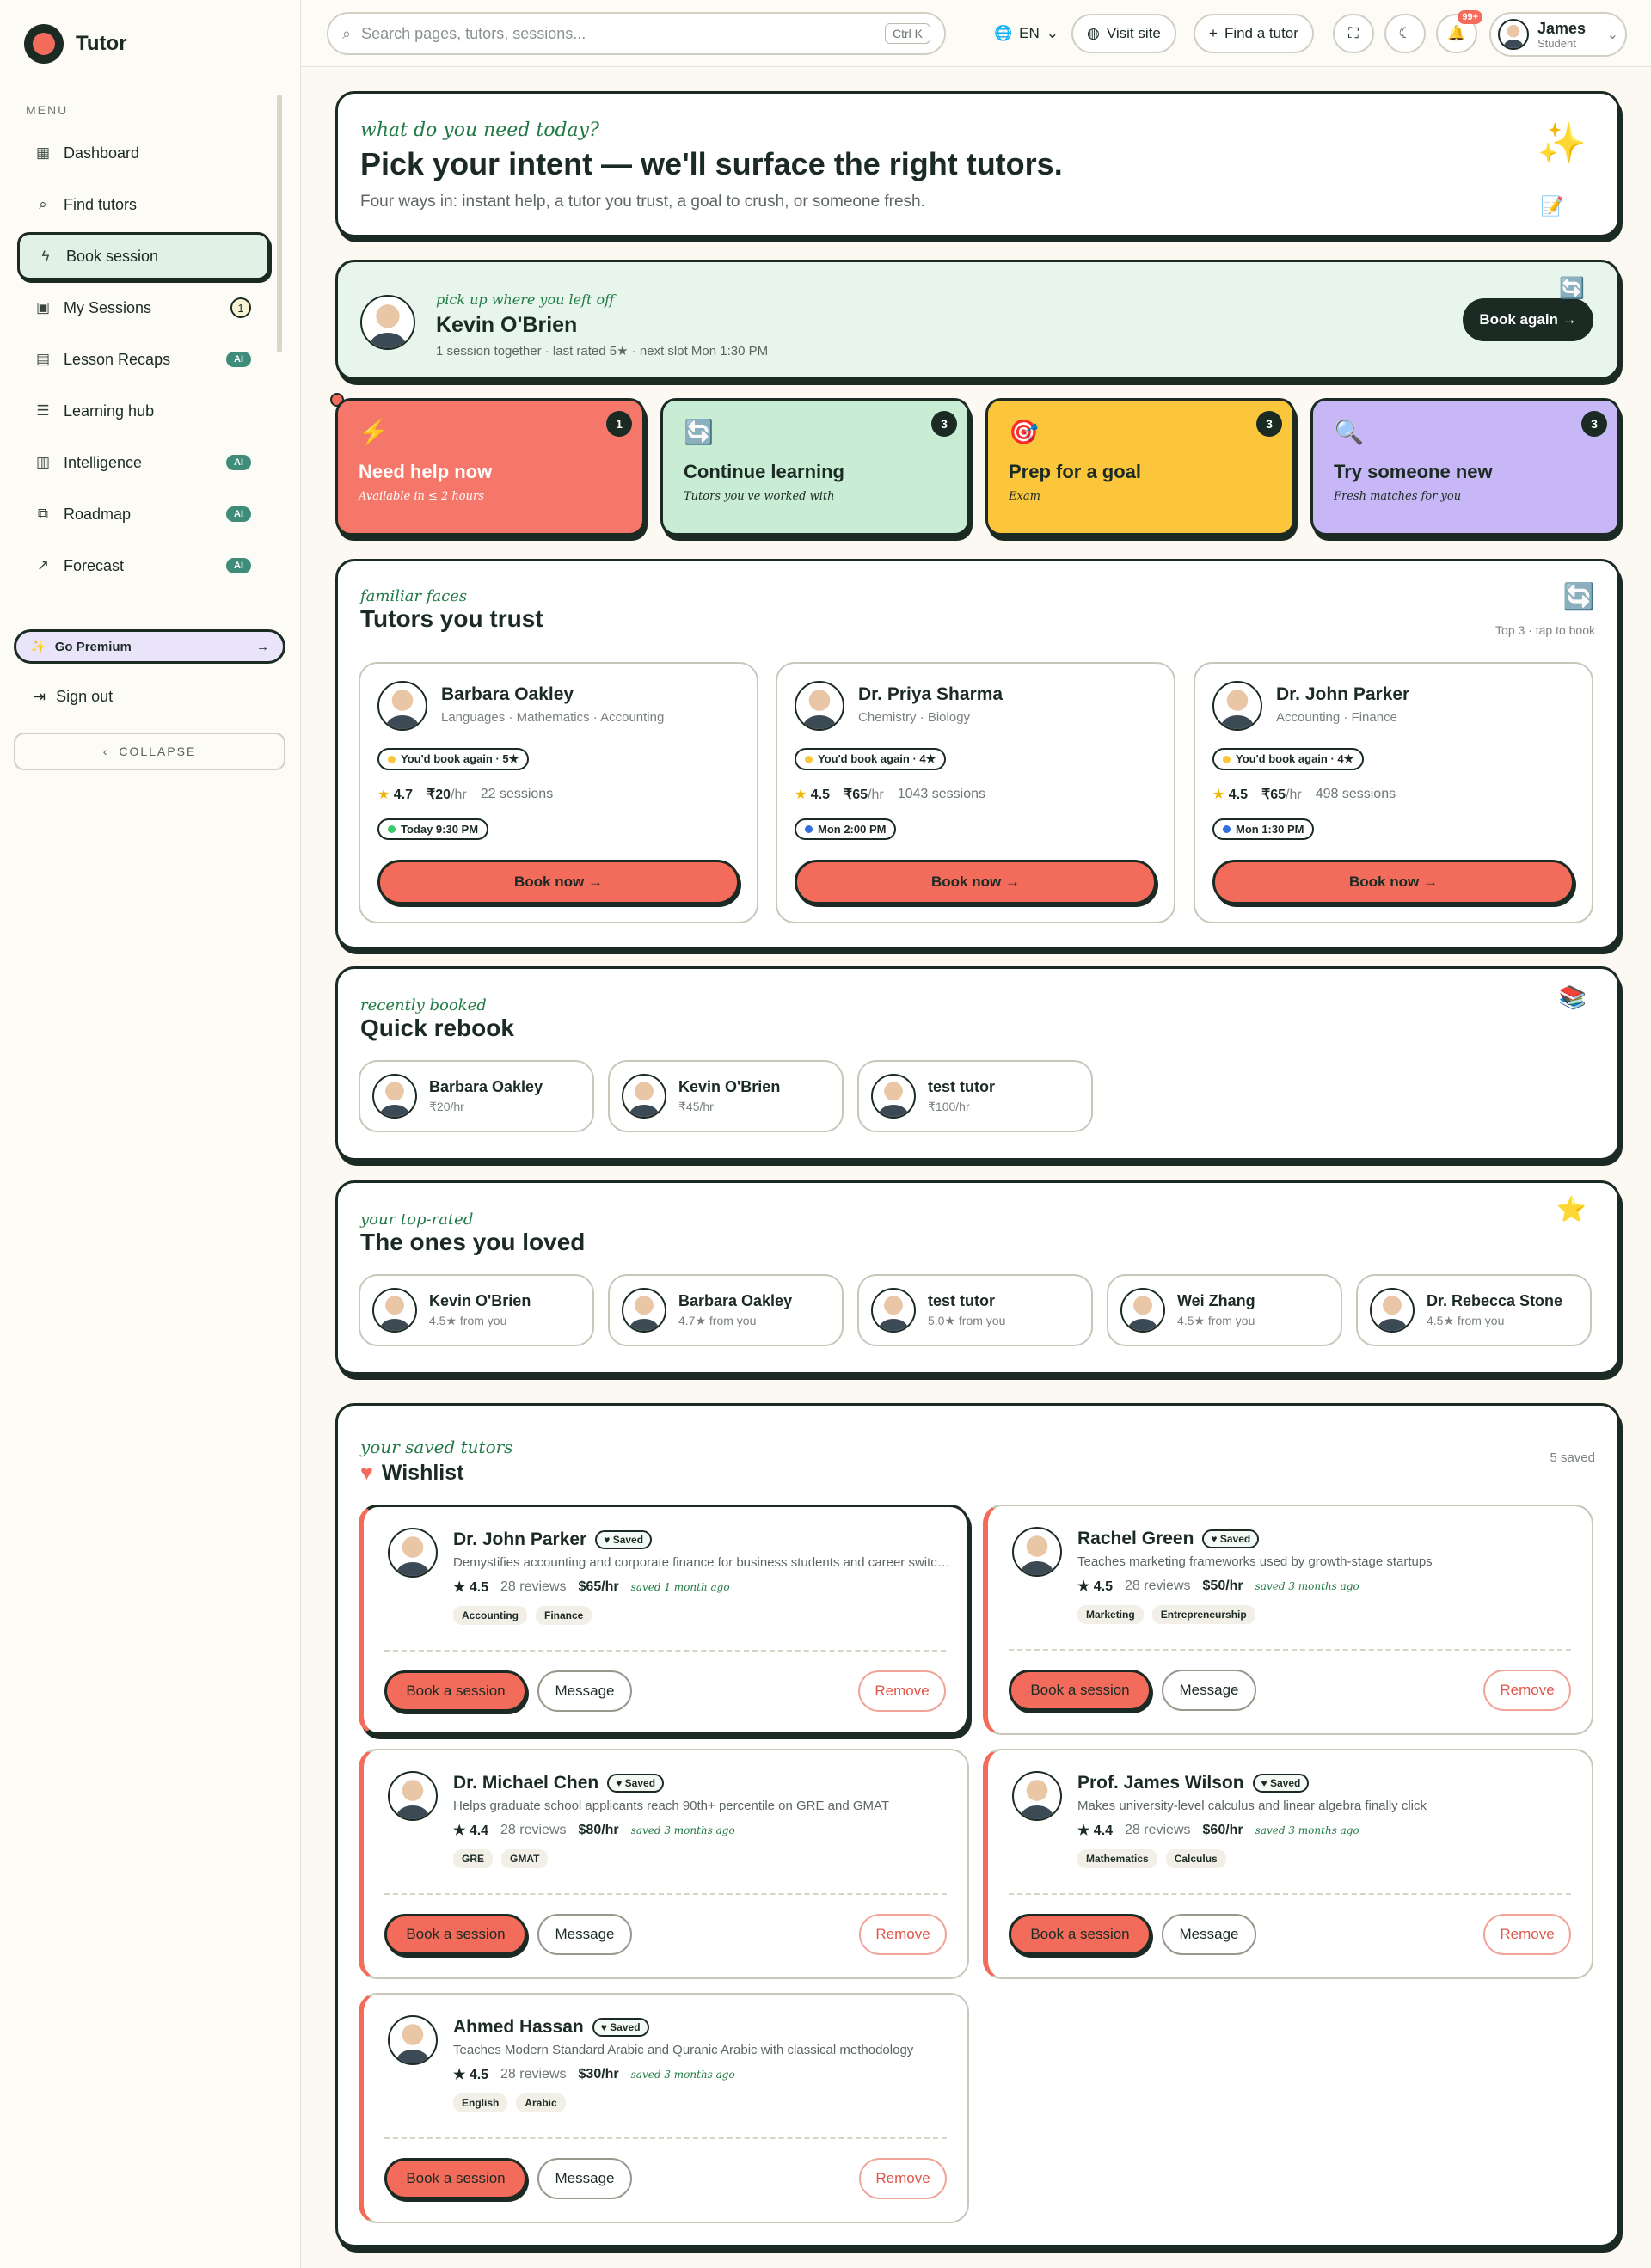 The width and height of the screenshot is (1651, 2268). Describe the element at coordinates (1052, 33) in the screenshot. I see `chevron-down-icon: ⌄` at that location.